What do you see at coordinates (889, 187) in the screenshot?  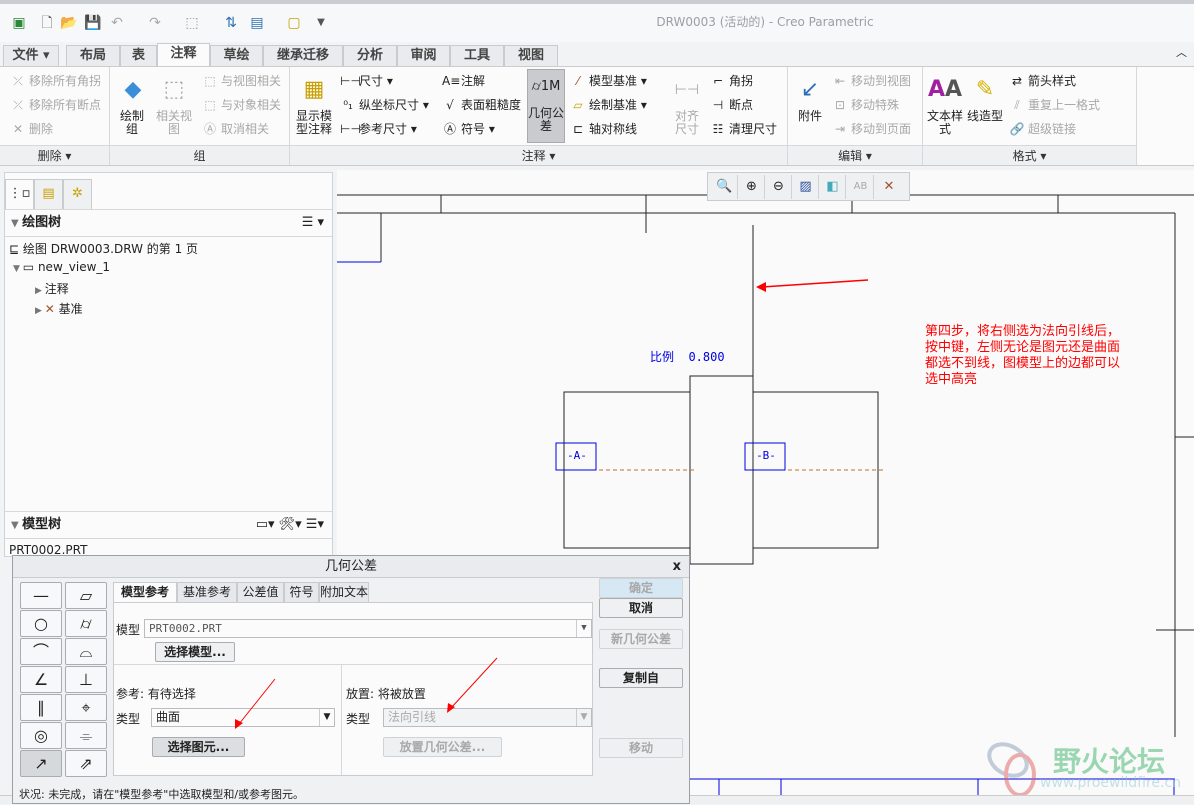 I see `datum-display-icon: ✕` at bounding box center [889, 187].